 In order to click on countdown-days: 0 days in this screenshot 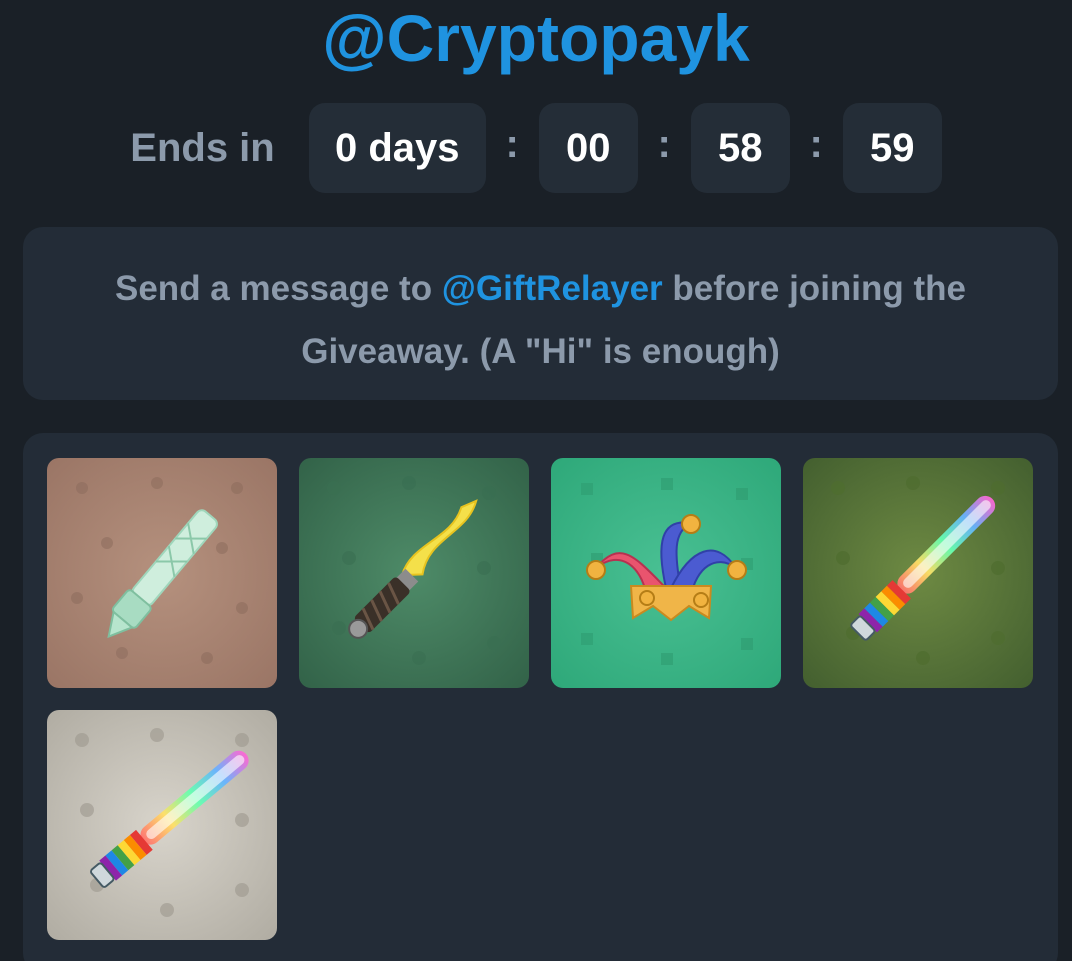, I will do `click(397, 148)`.